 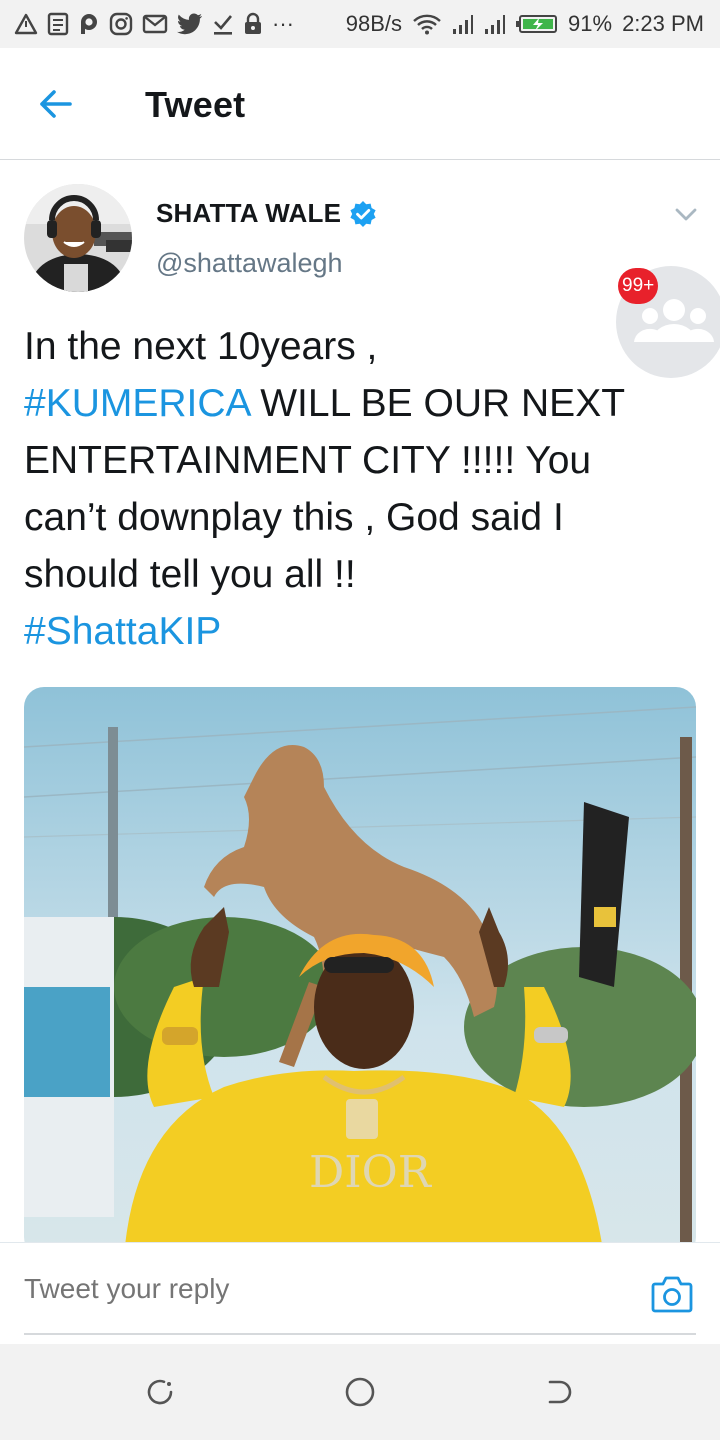 I want to click on avatar, so click(x=78, y=238).